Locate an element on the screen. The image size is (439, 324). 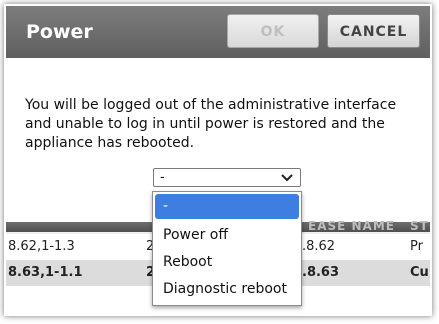
table-cell: .8.63 is located at coordinates (321, 272).